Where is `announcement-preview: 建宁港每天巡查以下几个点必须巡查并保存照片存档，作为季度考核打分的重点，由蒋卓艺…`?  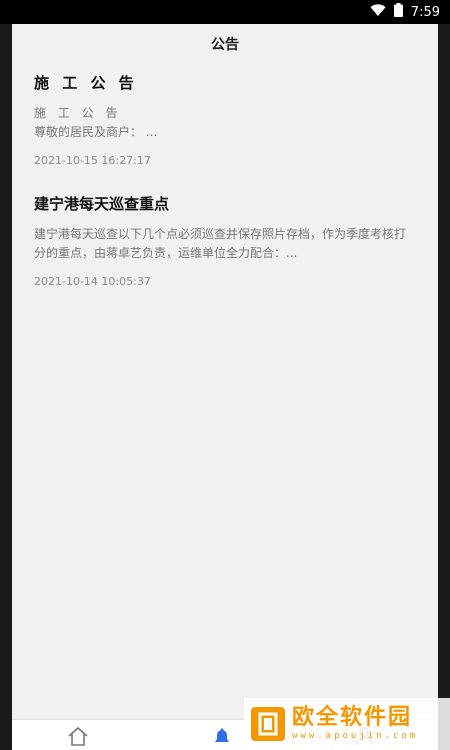 announcement-preview: 建宁港每天巡查以下几个点必须巡查并保存照片存档，作为季度考核打分的重点，由蒋卓艺… is located at coordinates (225, 244).